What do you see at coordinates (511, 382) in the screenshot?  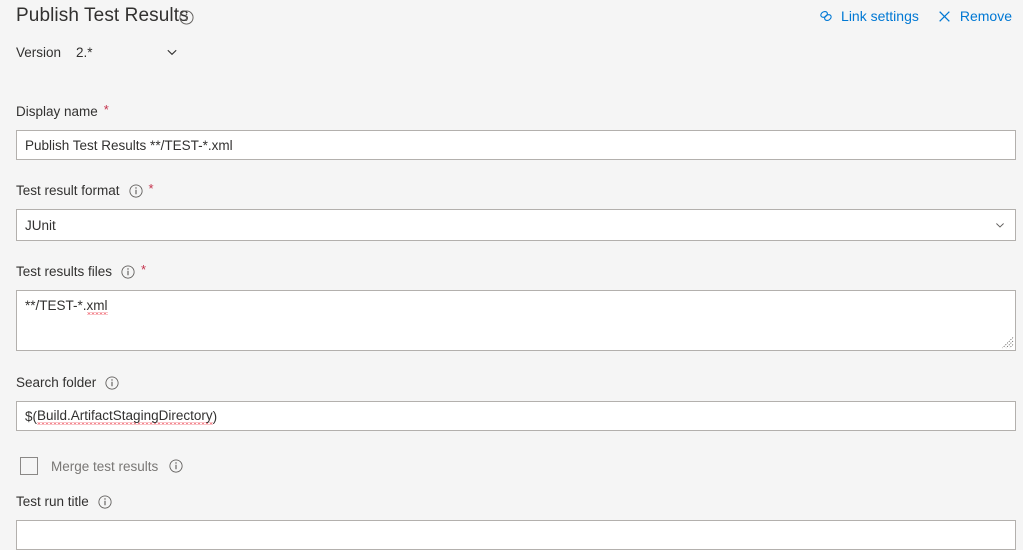 I see `search-folder-label: Search folder` at bounding box center [511, 382].